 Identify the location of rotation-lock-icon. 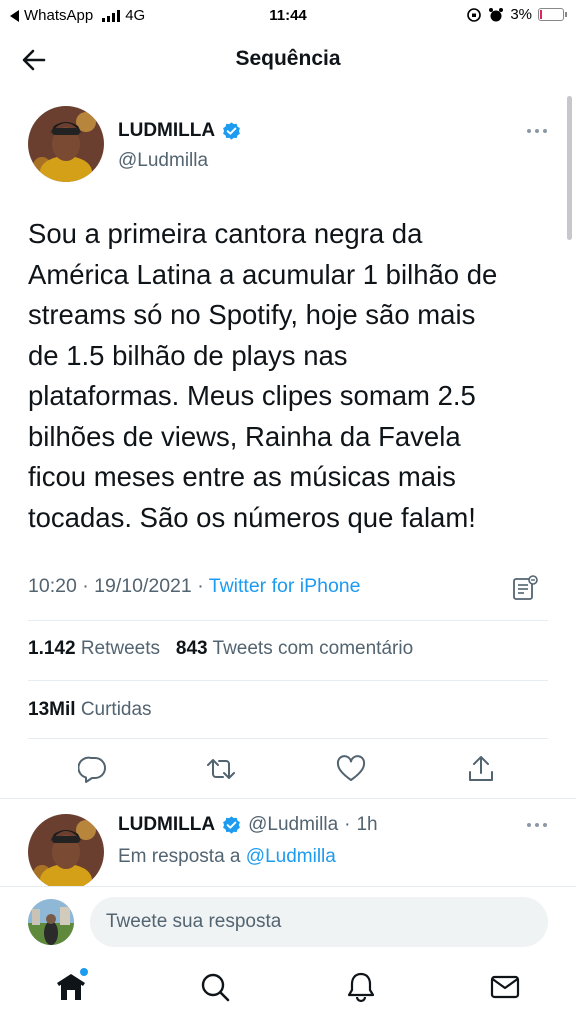
(474, 14).